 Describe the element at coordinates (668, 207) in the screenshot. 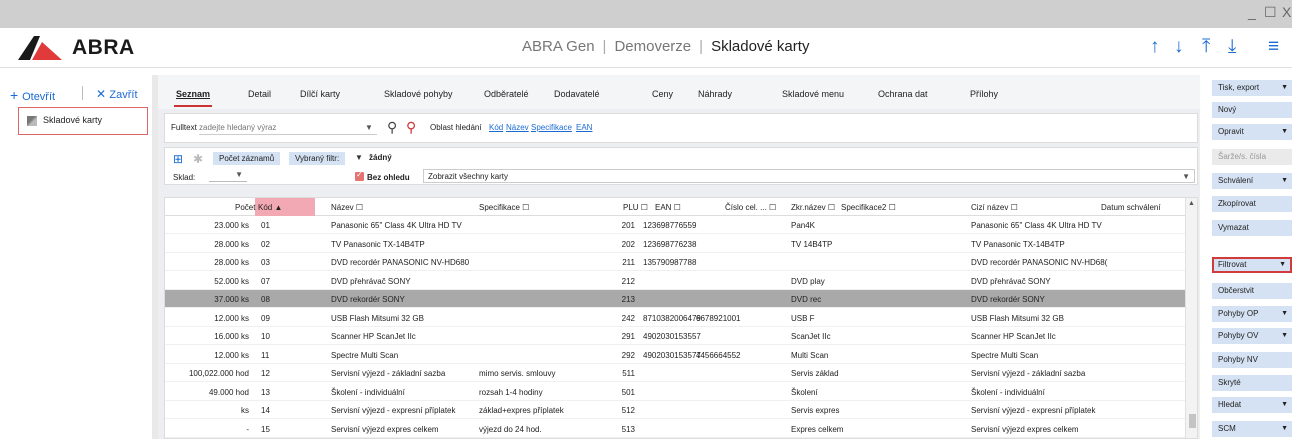

I see `col-ean: EAN ☐` at that location.